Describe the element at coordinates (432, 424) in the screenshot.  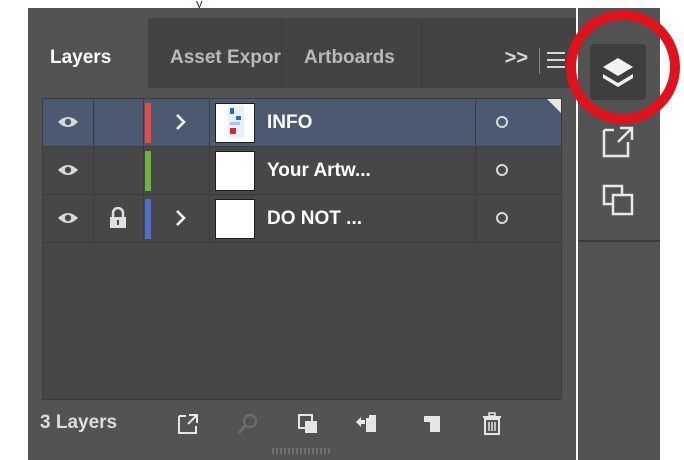
I see `new-layer-icon` at that location.